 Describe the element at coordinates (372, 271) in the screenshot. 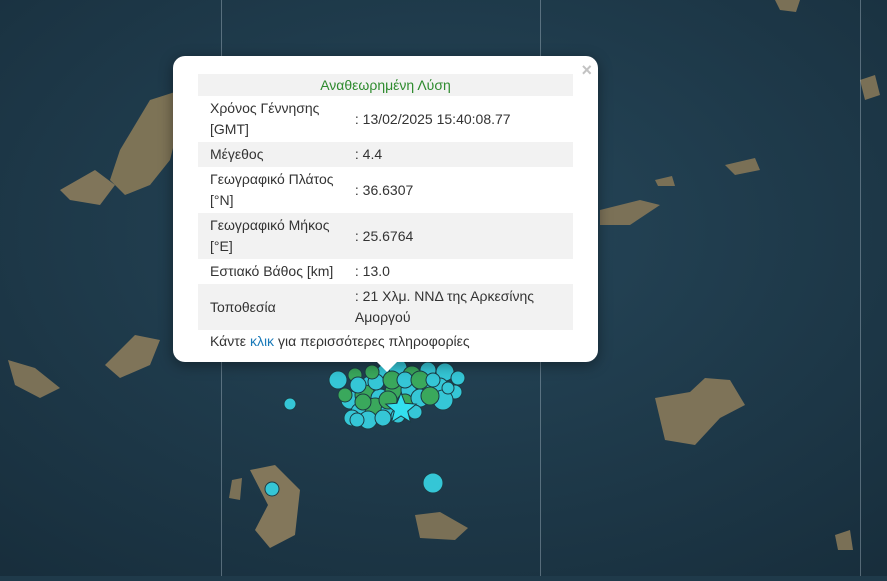

I see `depth-value: : 13.0` at that location.